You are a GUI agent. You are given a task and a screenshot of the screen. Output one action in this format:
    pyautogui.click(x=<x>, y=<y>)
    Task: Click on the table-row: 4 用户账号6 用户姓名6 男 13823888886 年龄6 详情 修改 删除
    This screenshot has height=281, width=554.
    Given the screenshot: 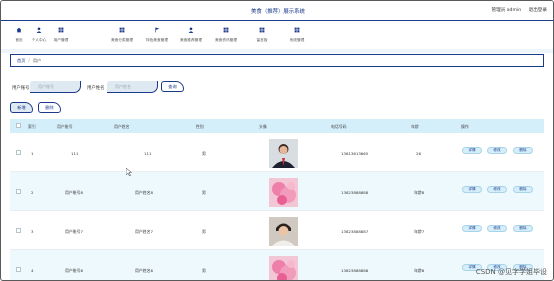 What is the action you would take?
    pyautogui.click(x=277, y=265)
    